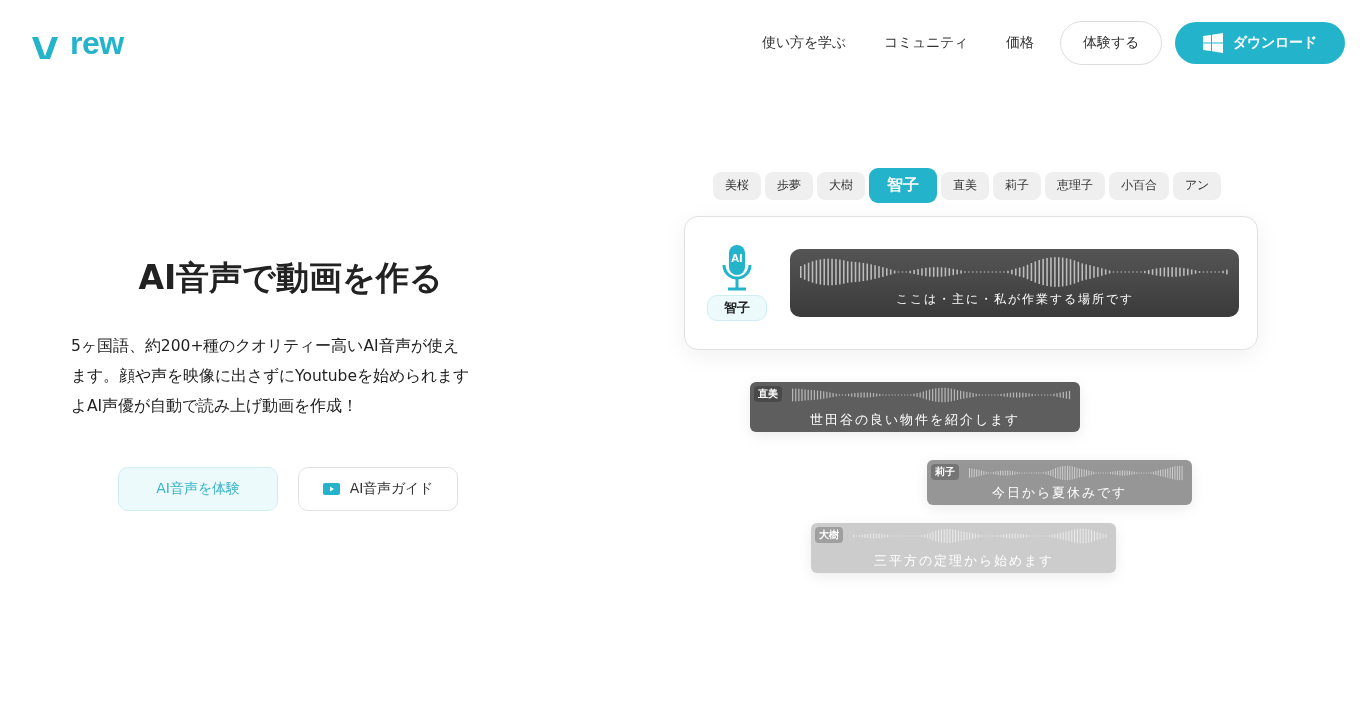 The width and height of the screenshot is (1360, 712). Describe the element at coordinates (737, 185) in the screenshot. I see `voice-tab: 美桜` at that location.